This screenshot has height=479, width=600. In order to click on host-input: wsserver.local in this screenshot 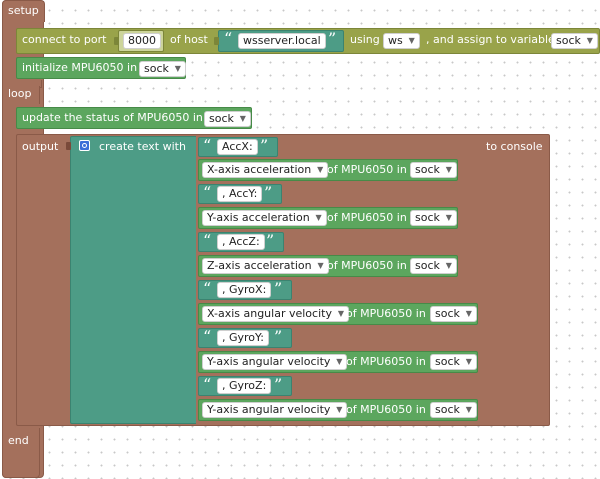, I will do `click(282, 41)`.